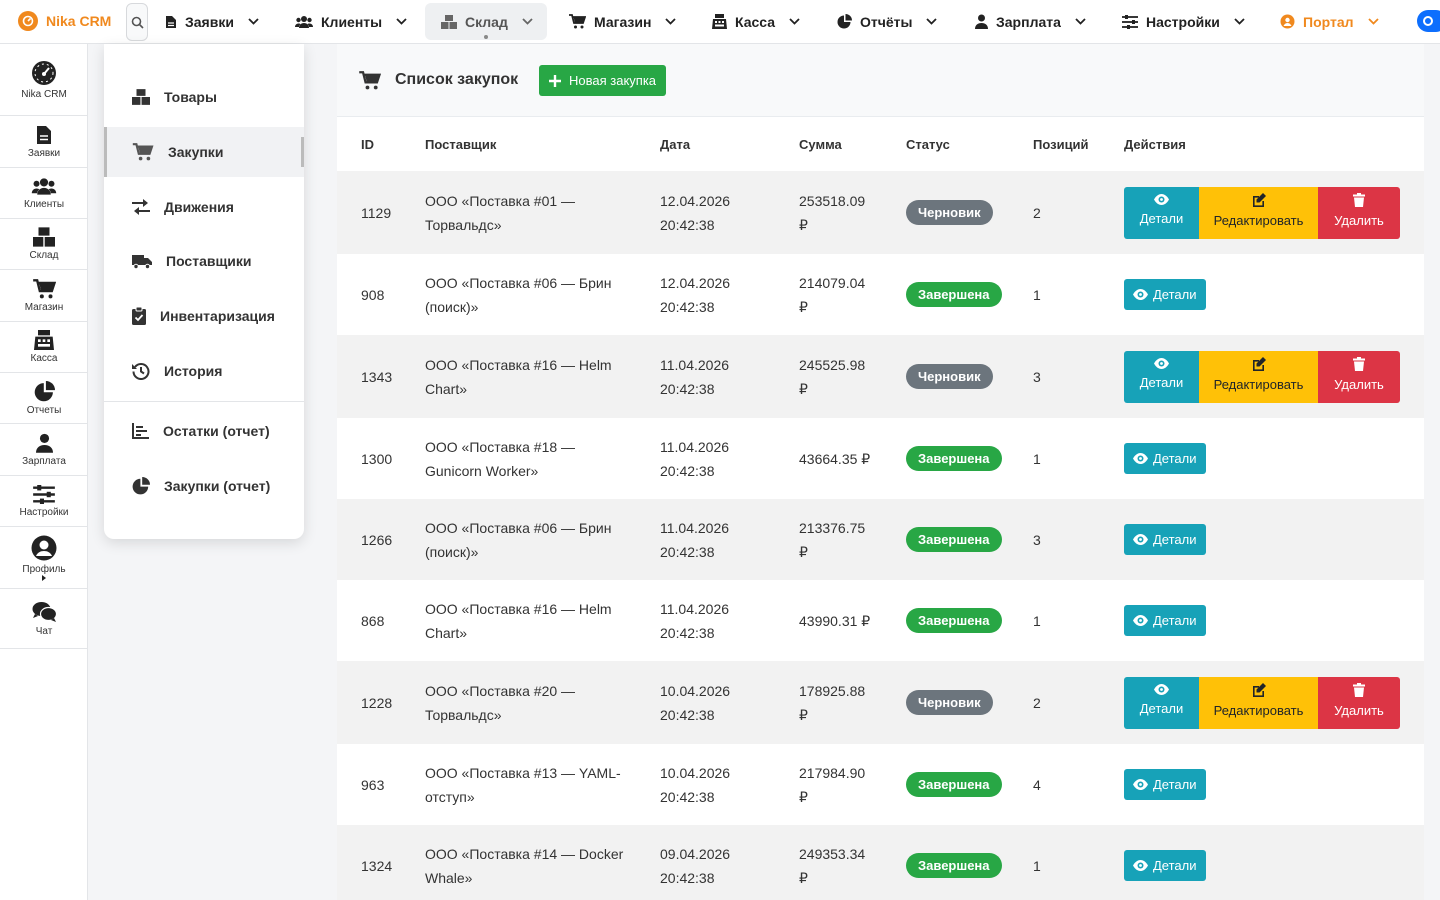 The height and width of the screenshot is (900, 1440). What do you see at coordinates (687, 306) in the screenshot?
I see `time-value: 20:42:38` at bounding box center [687, 306].